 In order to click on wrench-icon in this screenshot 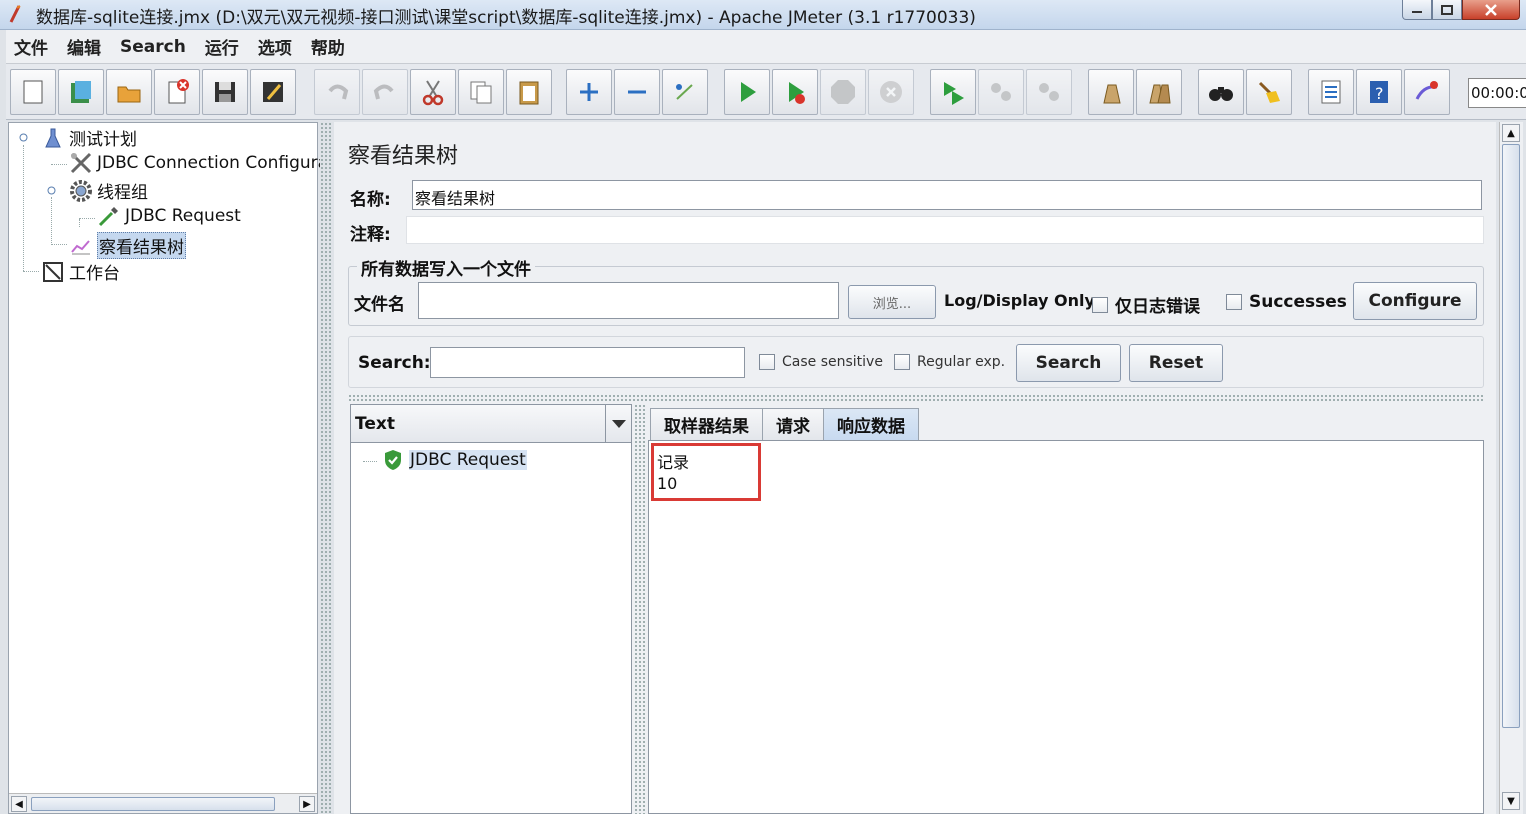, I will do `click(81, 163)`.